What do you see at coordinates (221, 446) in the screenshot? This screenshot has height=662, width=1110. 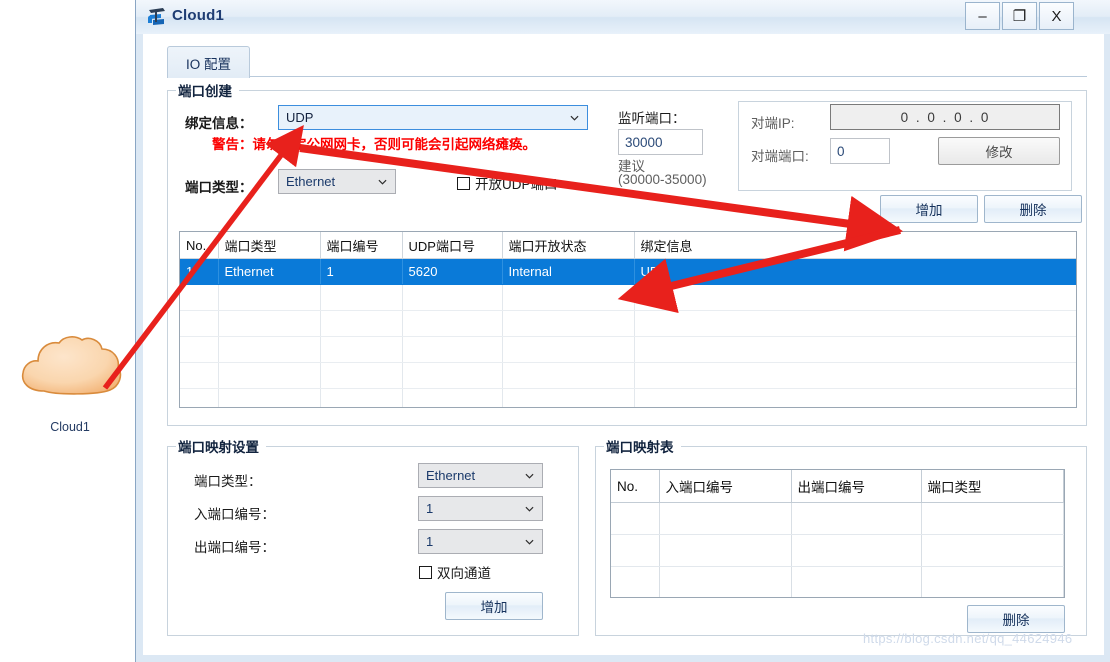 I see `port-mapping-settings-title: 端口映射设置` at bounding box center [221, 446].